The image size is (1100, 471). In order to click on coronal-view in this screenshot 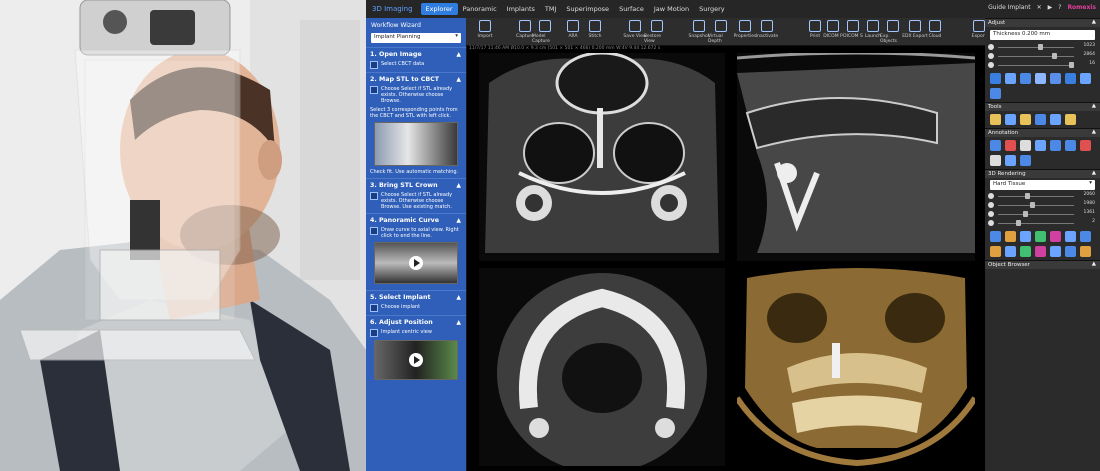, I will do `click(602, 157)`.